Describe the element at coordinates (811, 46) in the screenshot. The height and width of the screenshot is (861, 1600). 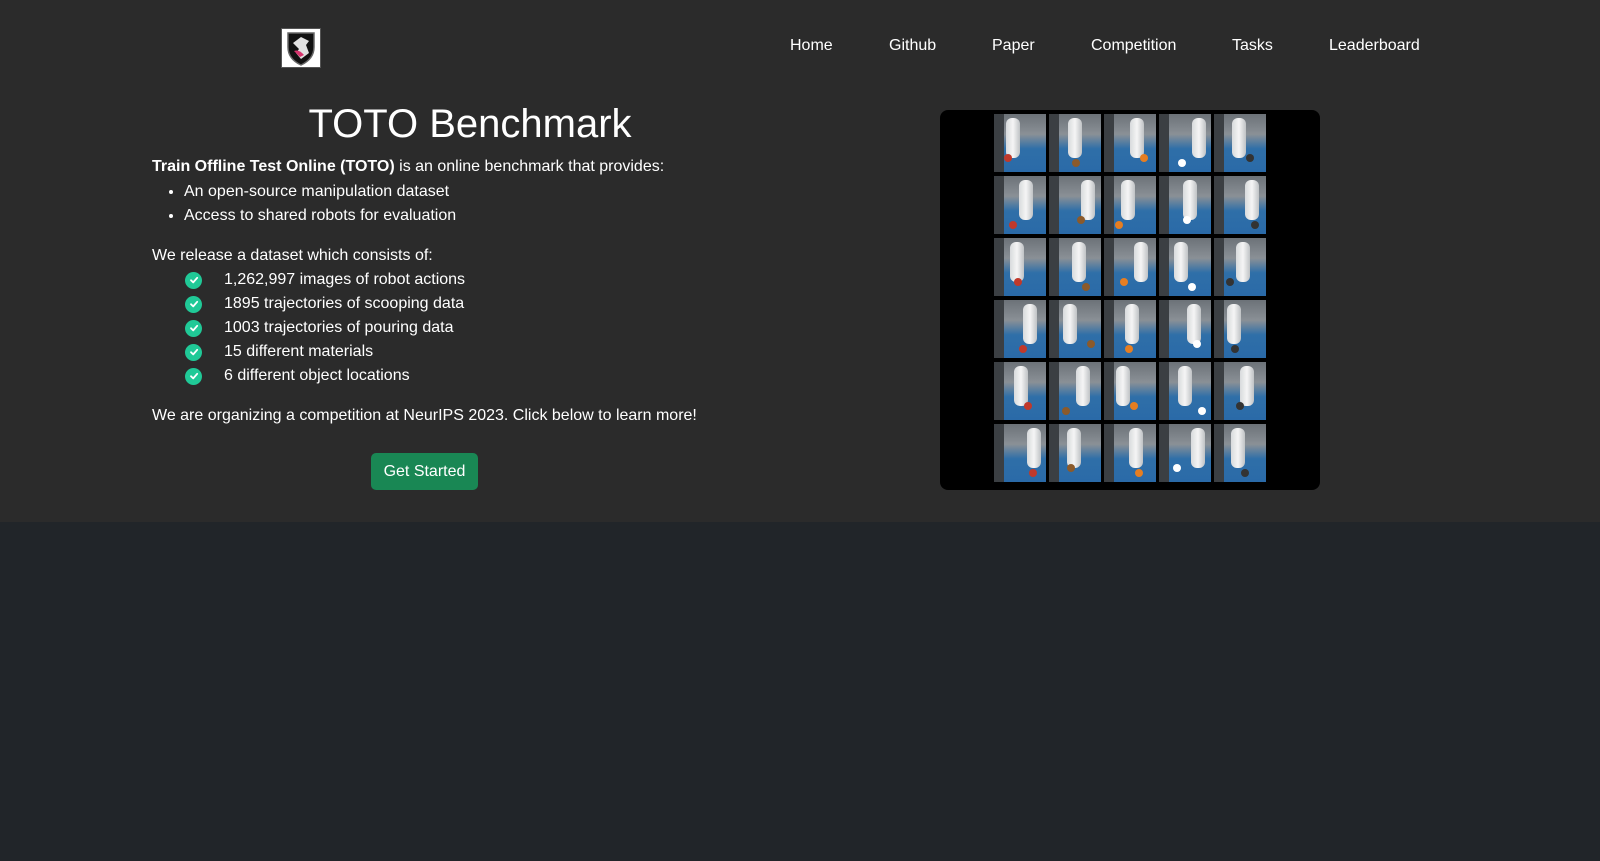
I see `nav-home: Home` at that location.